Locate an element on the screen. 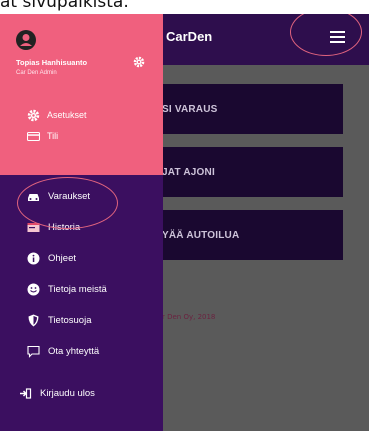 This screenshot has width=369, height=431. settings-label: Asetukset is located at coordinates (67, 115).